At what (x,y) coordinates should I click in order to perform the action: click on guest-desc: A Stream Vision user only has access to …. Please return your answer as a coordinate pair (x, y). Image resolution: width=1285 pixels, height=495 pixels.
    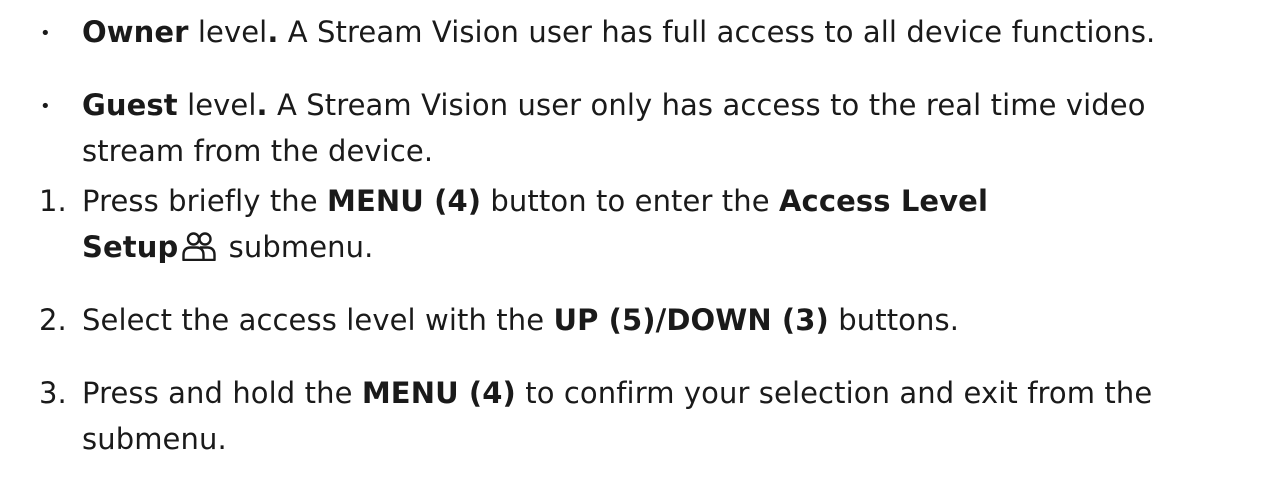
    Looking at the image, I should click on (706, 105).